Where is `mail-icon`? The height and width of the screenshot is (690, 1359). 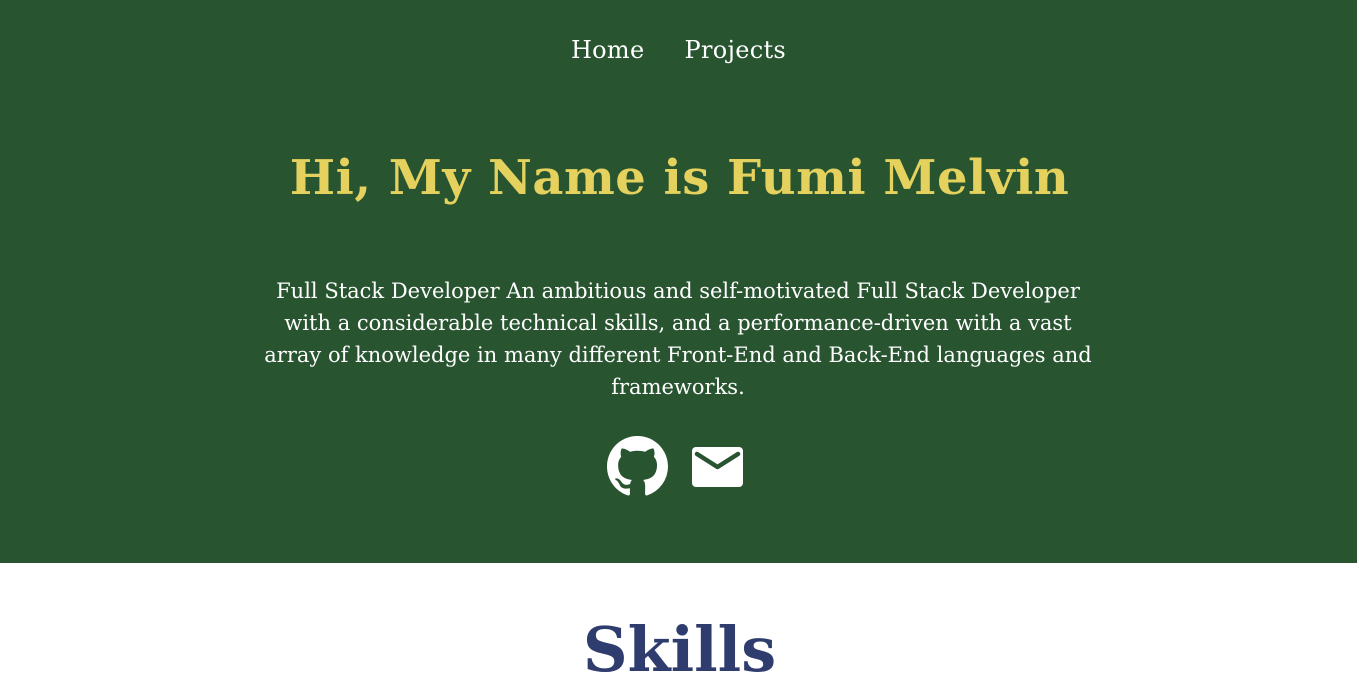 mail-icon is located at coordinates (717, 466).